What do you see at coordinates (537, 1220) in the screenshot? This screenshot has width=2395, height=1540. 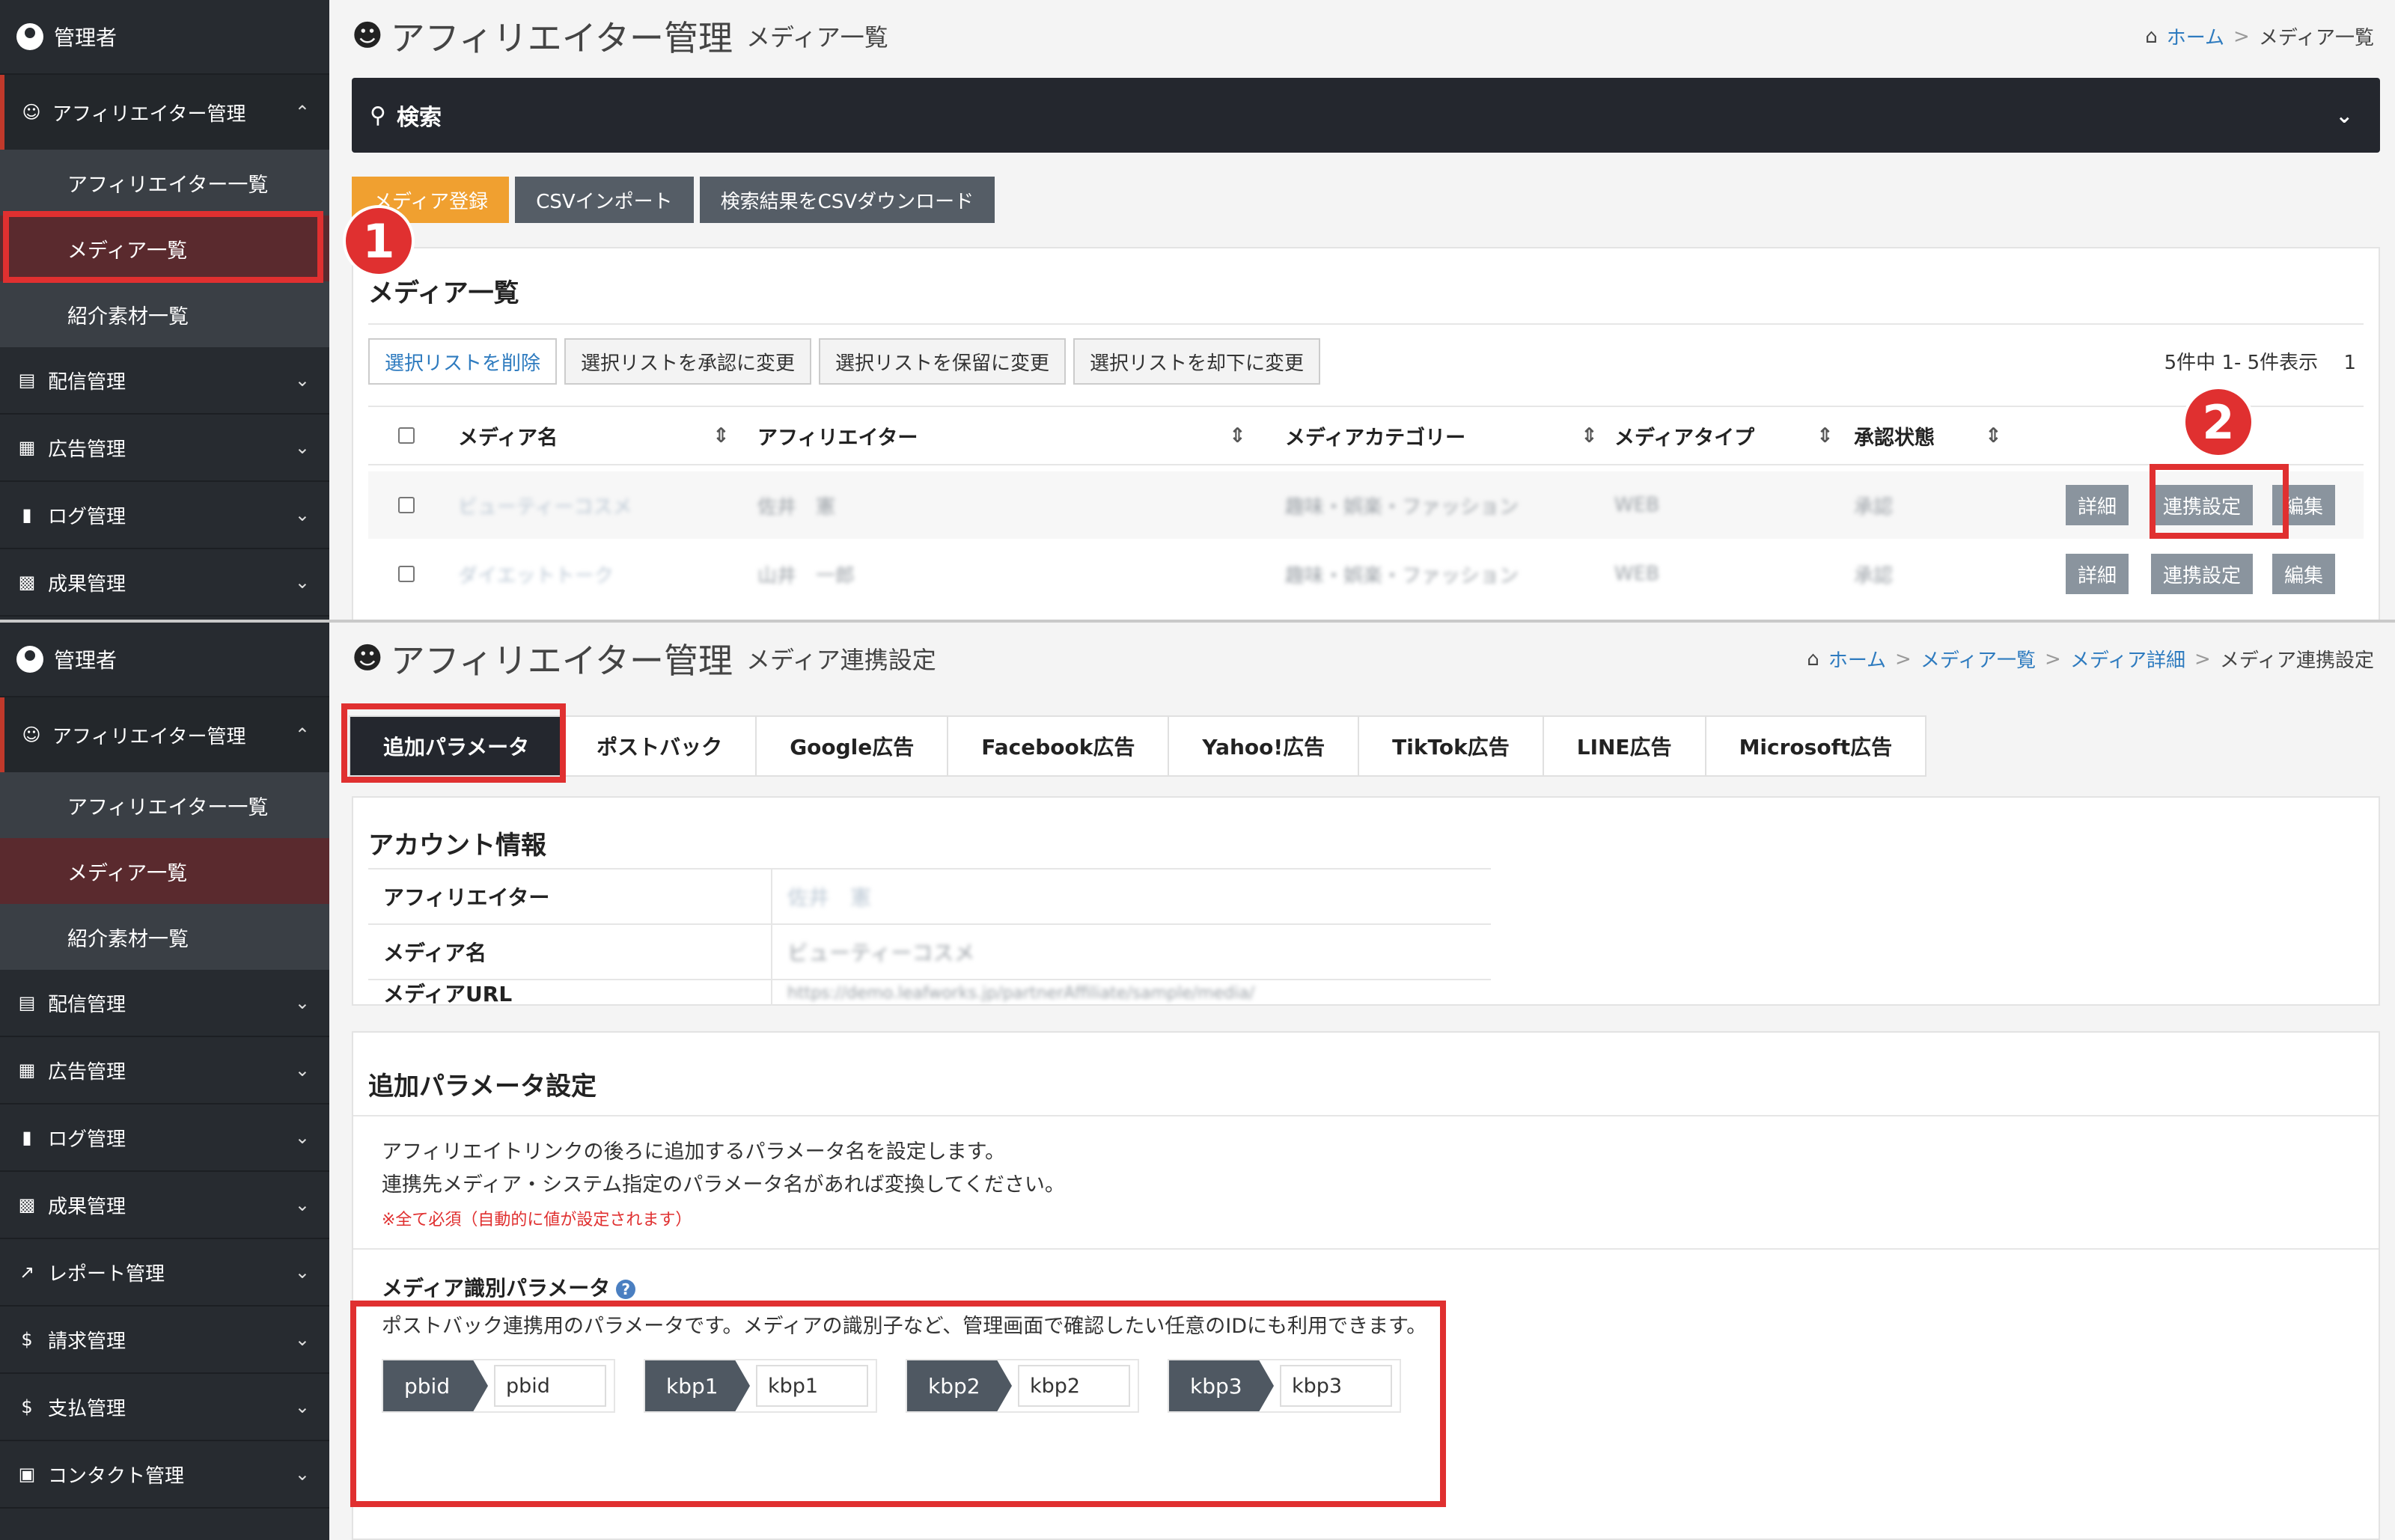 I see `required-note: ※全て必須（自動的に値が設定されます）` at bounding box center [537, 1220].